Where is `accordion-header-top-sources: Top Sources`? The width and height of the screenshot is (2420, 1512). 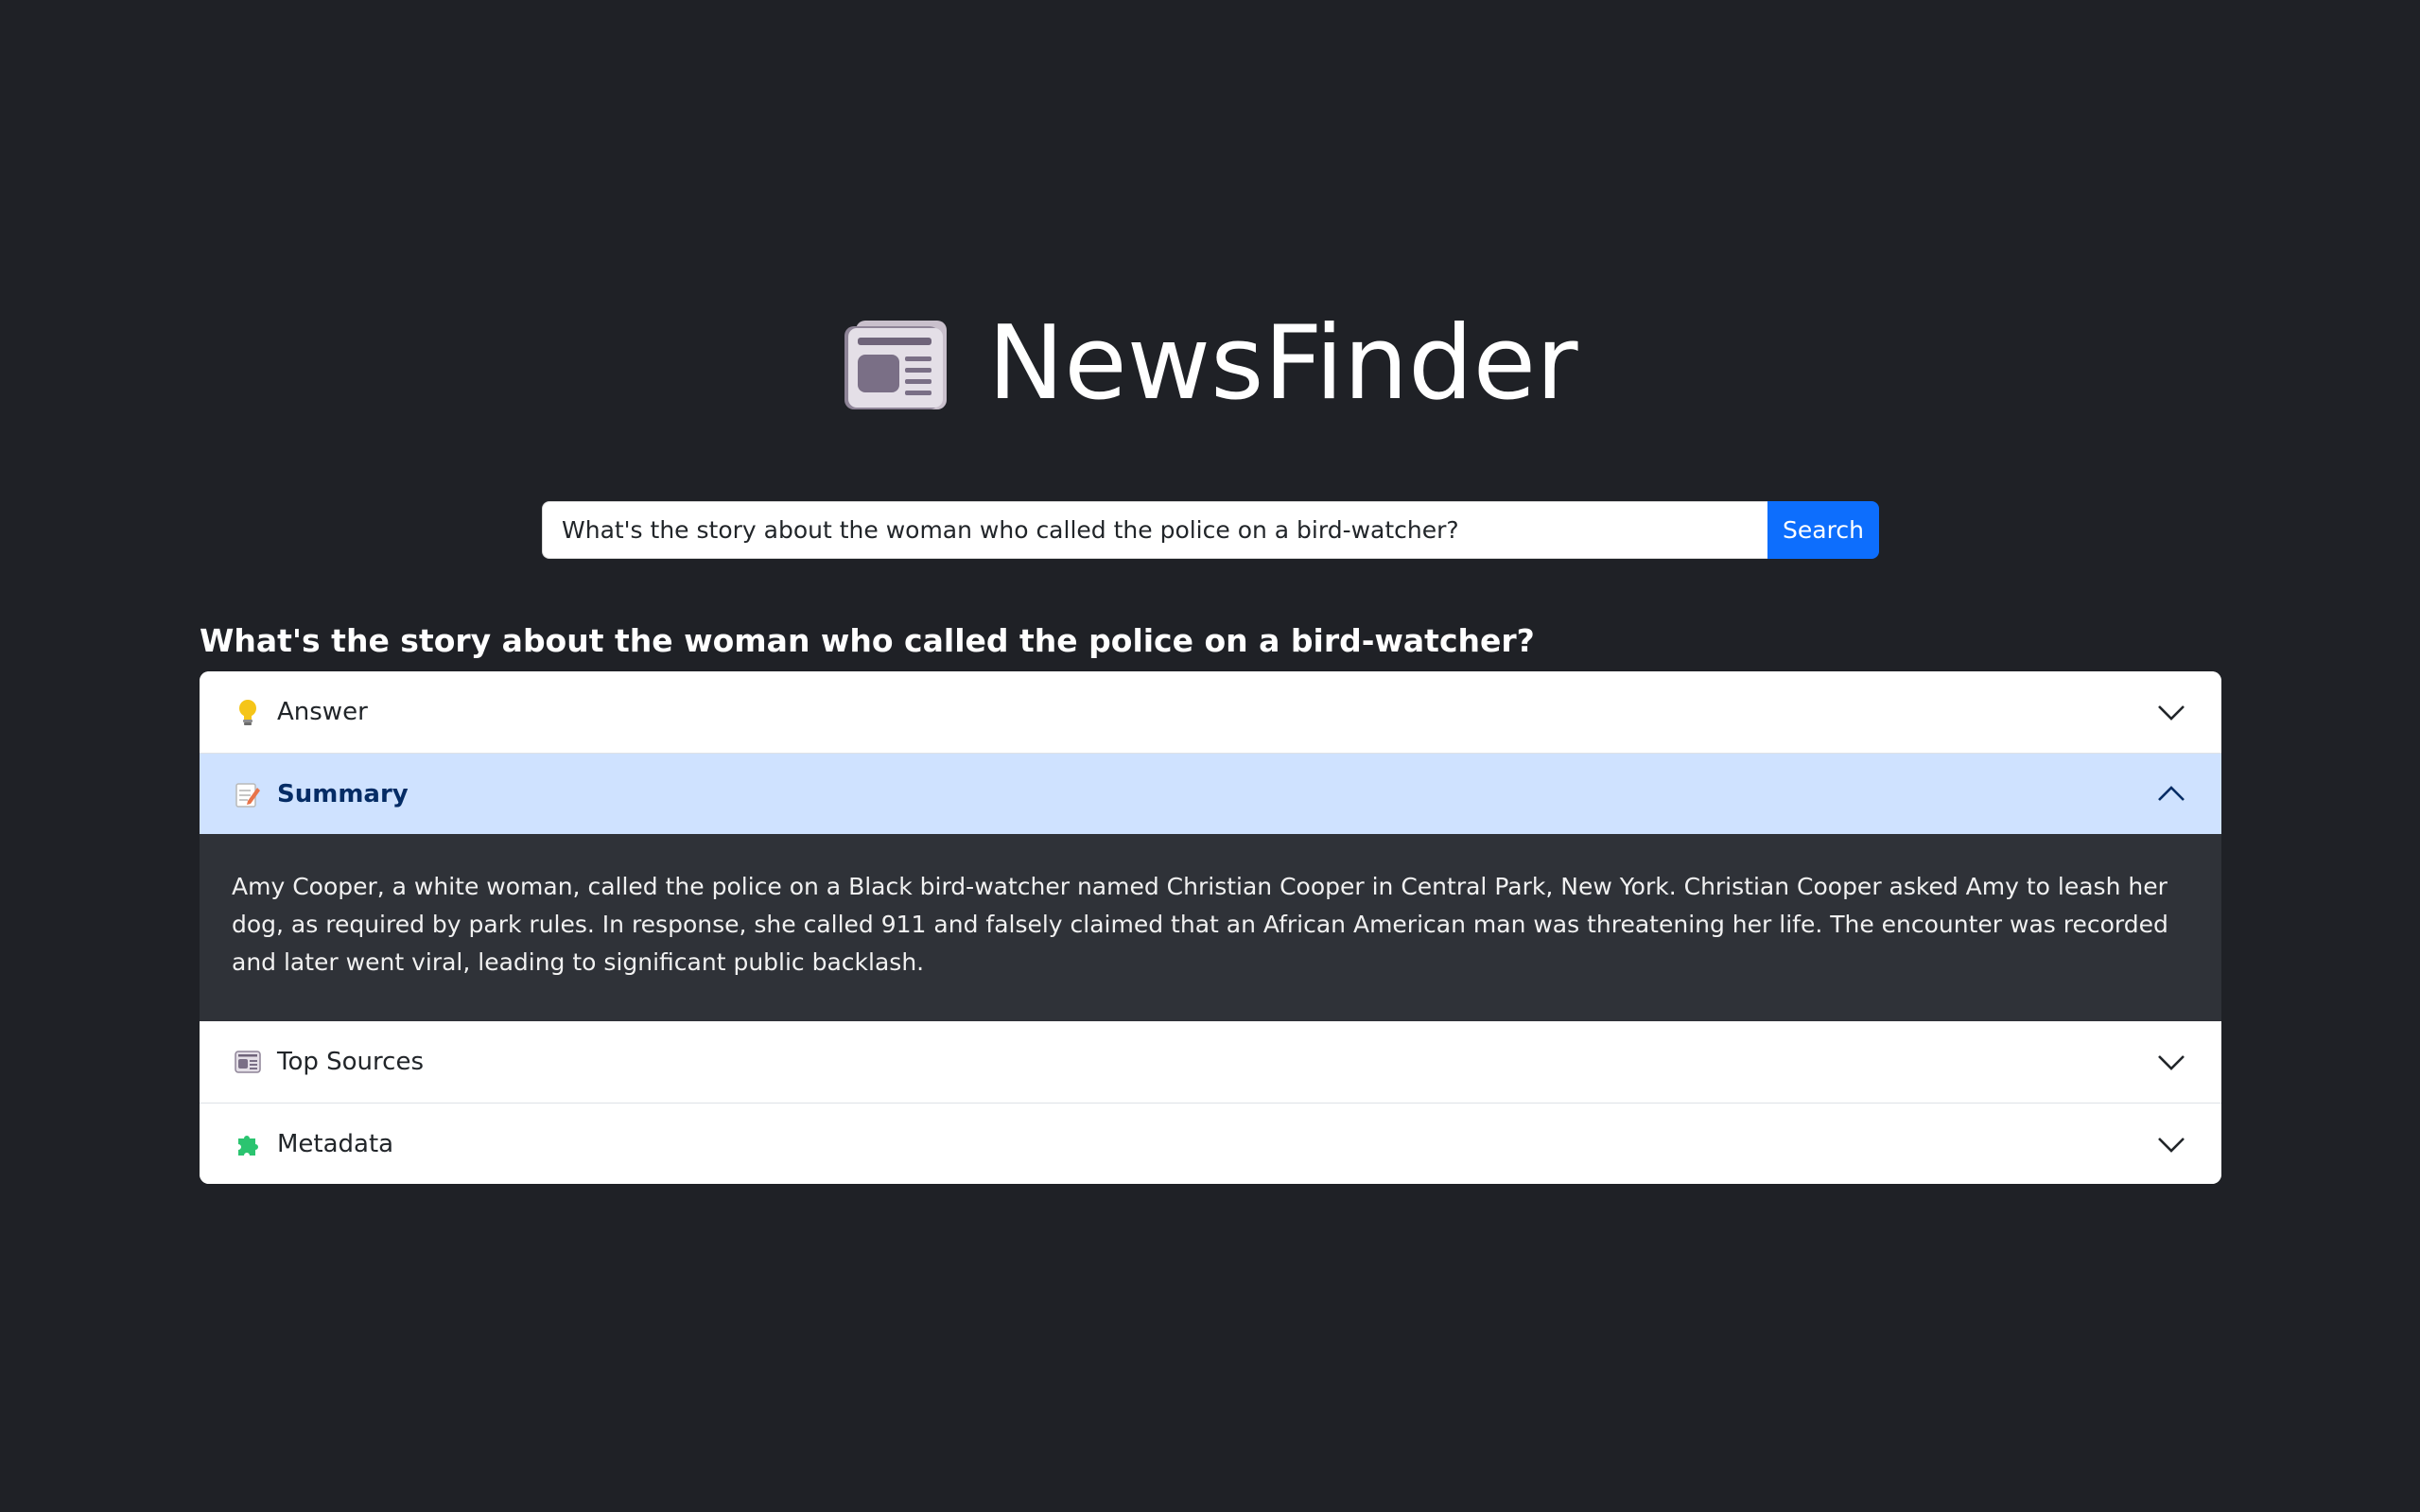 accordion-header-top-sources: Top Sources is located at coordinates (1210, 1062).